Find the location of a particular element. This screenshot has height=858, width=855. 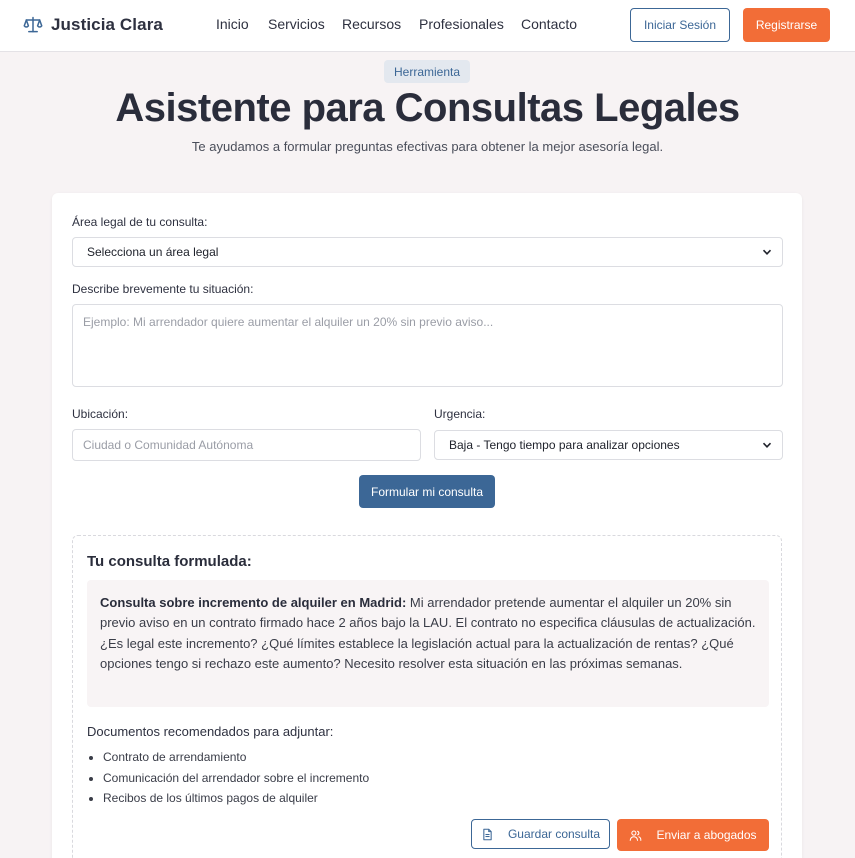

list-item: Contrato de arrendamiento is located at coordinates (228, 757).